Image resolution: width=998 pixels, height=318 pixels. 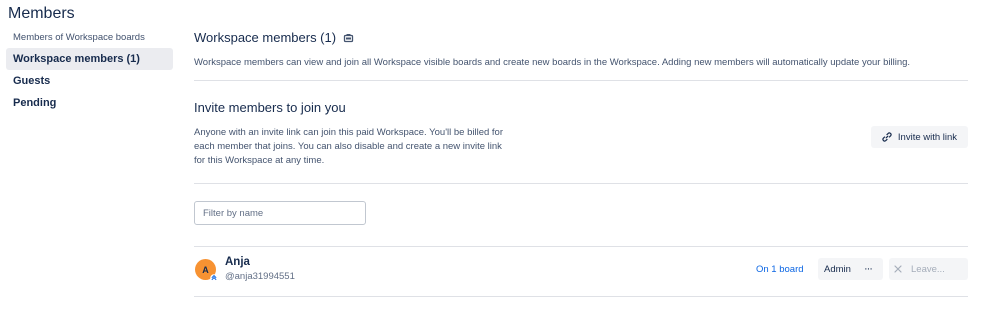 I want to click on sidebar-item-pending: Pending, so click(x=89, y=103).